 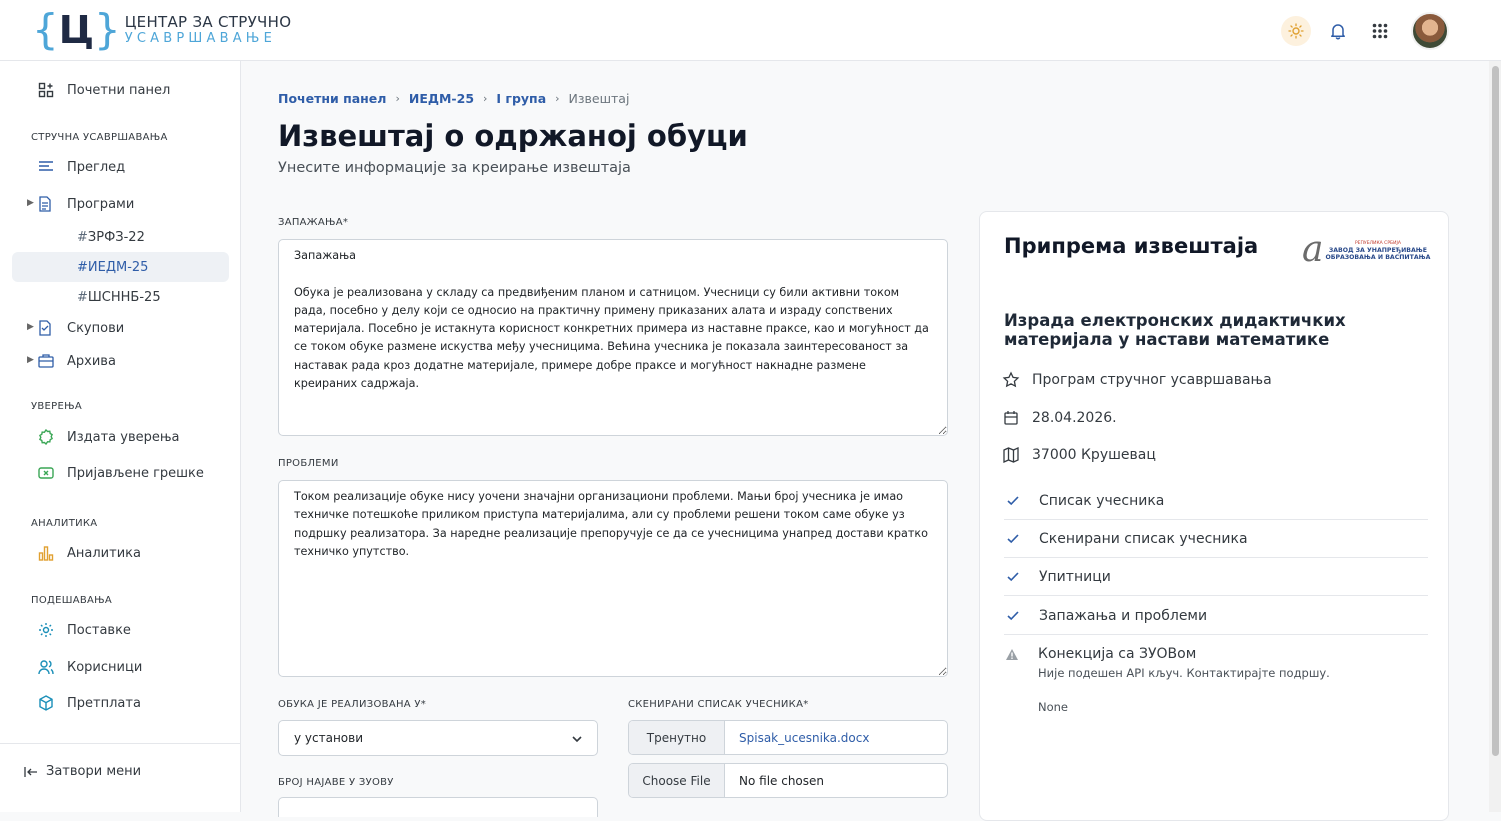 I want to click on section-training: СТРУЧНА УСАВРШАВАЊА, so click(x=99, y=137).